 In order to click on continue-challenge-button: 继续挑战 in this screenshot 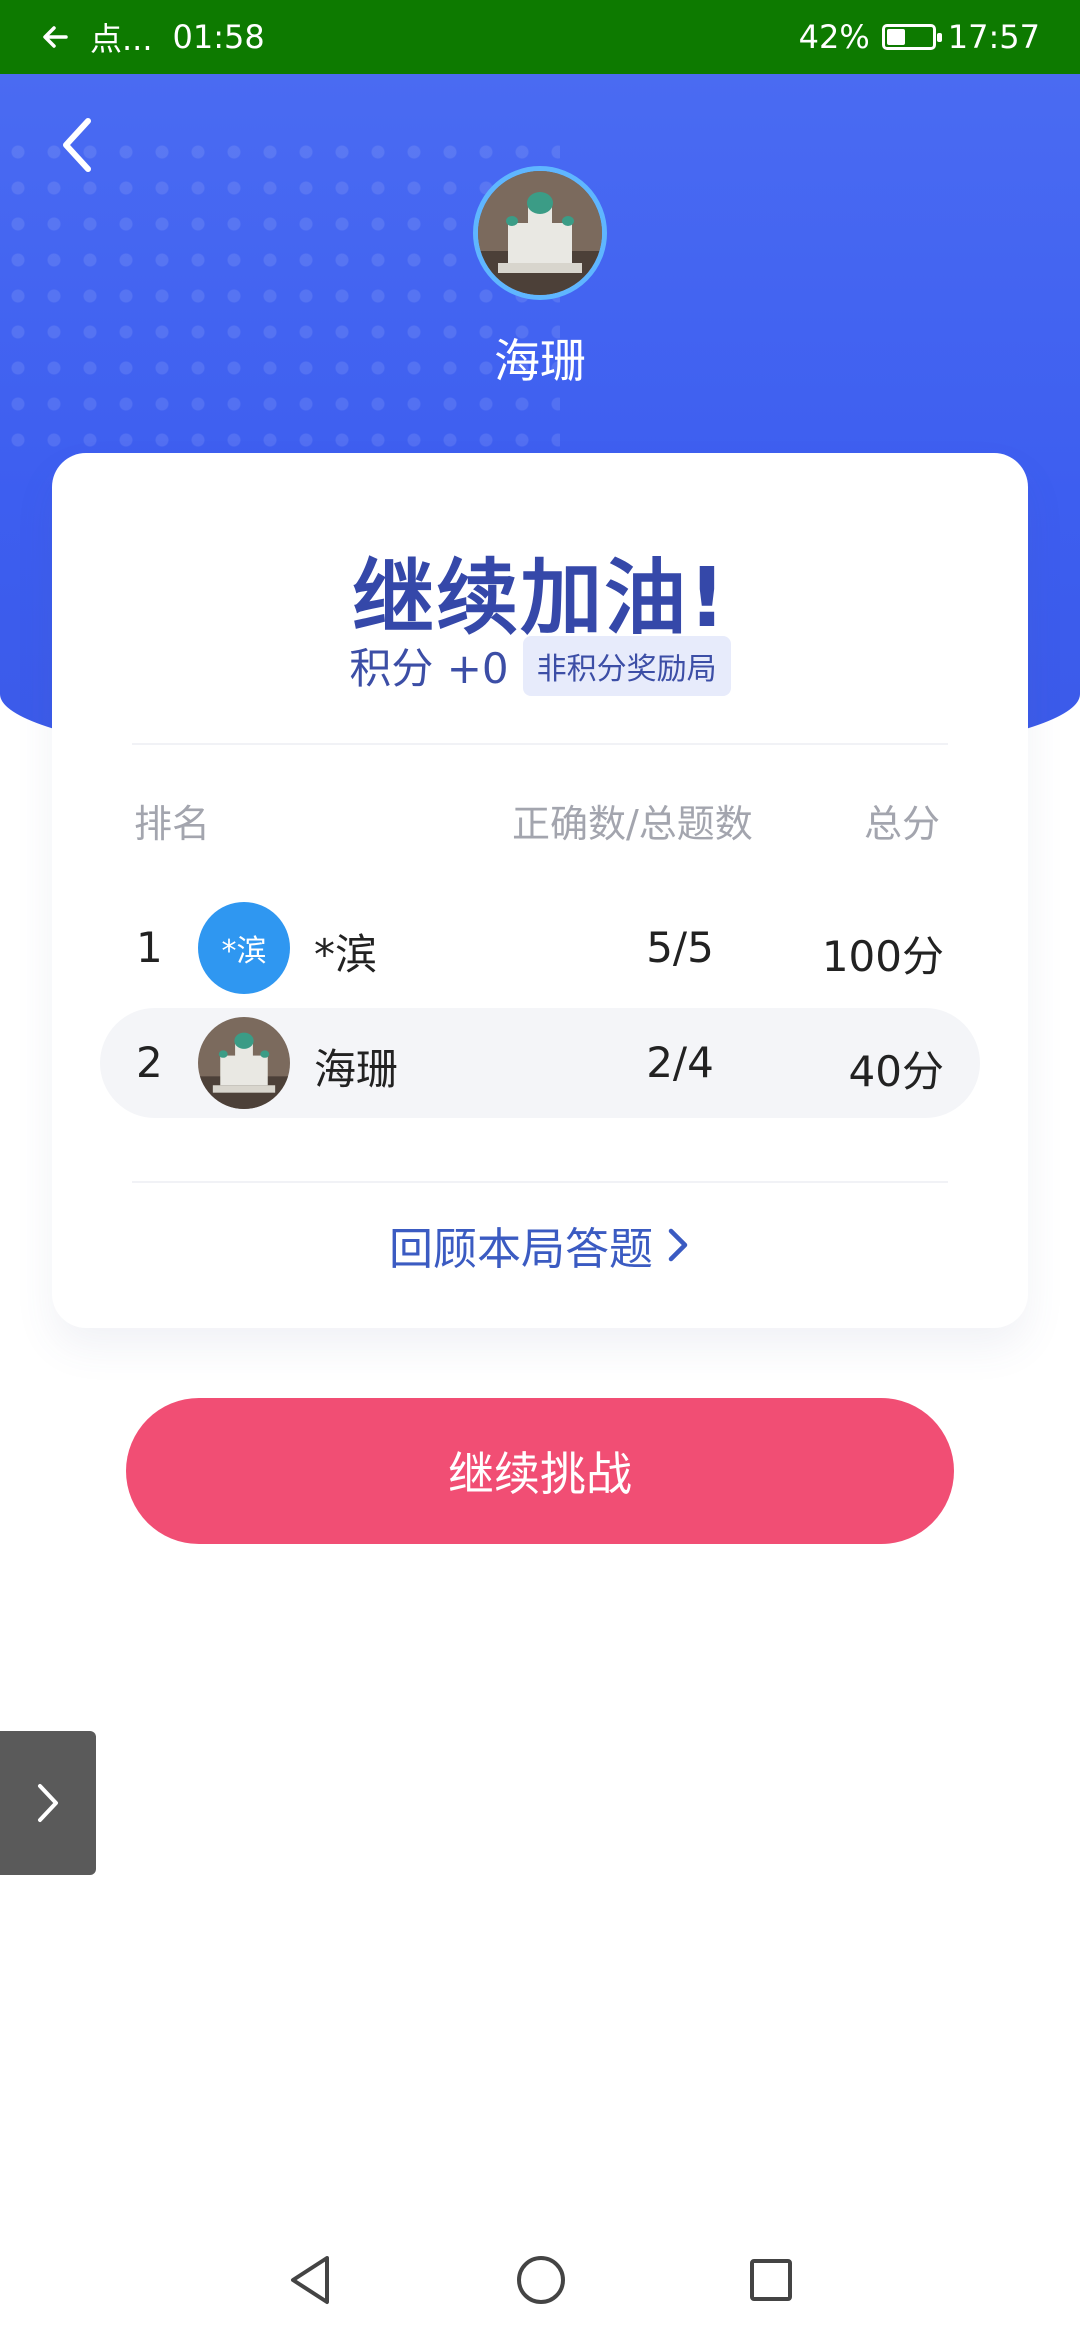, I will do `click(540, 1471)`.